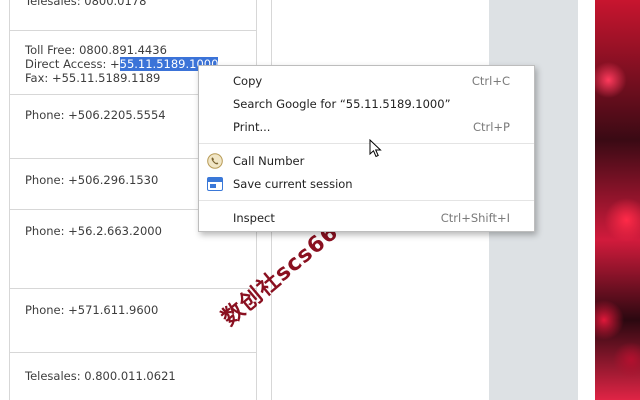 Image resolution: width=640 pixels, height=400 pixels. Describe the element at coordinates (215, 161) in the screenshot. I see `phone-icon` at that location.